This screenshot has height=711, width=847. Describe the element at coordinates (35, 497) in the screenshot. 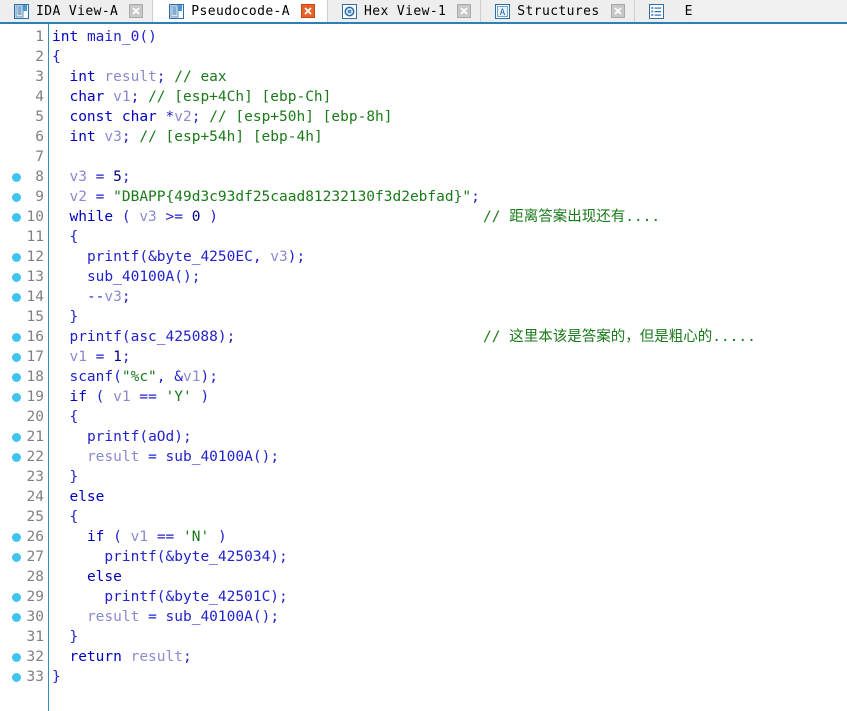

I see `line-number: 24` at that location.